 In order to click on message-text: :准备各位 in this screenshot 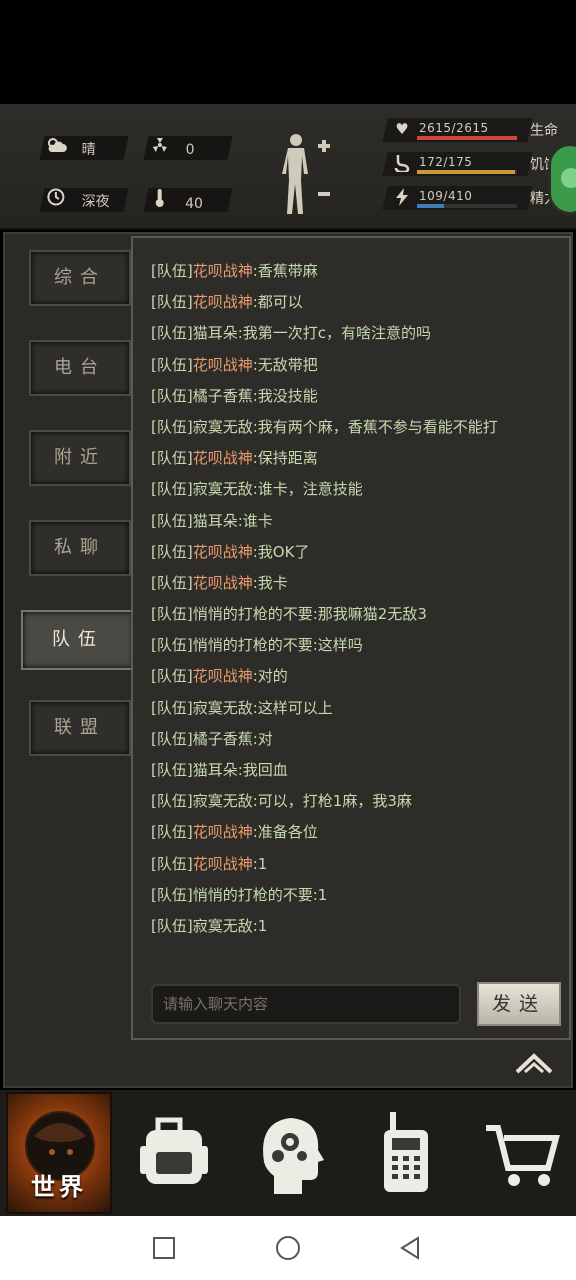, I will do `click(285, 832)`.